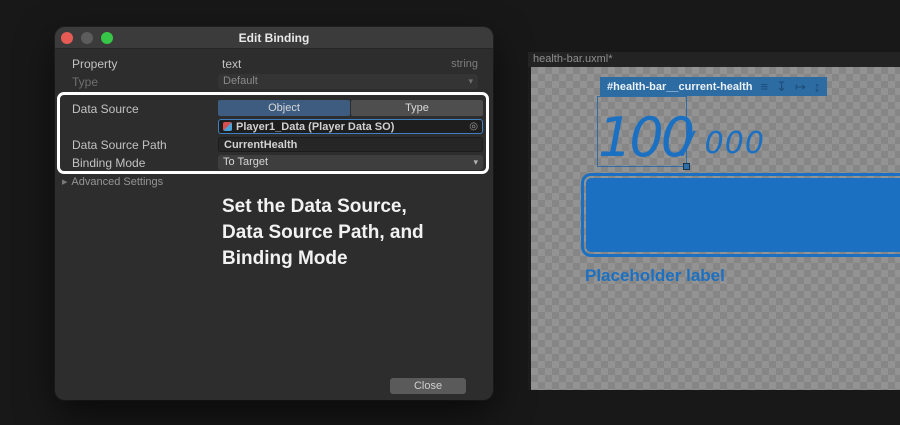 The height and width of the screenshot is (425, 900). Describe the element at coordinates (817, 86) in the screenshot. I see `resize-vertical-icon: ↨` at that location.